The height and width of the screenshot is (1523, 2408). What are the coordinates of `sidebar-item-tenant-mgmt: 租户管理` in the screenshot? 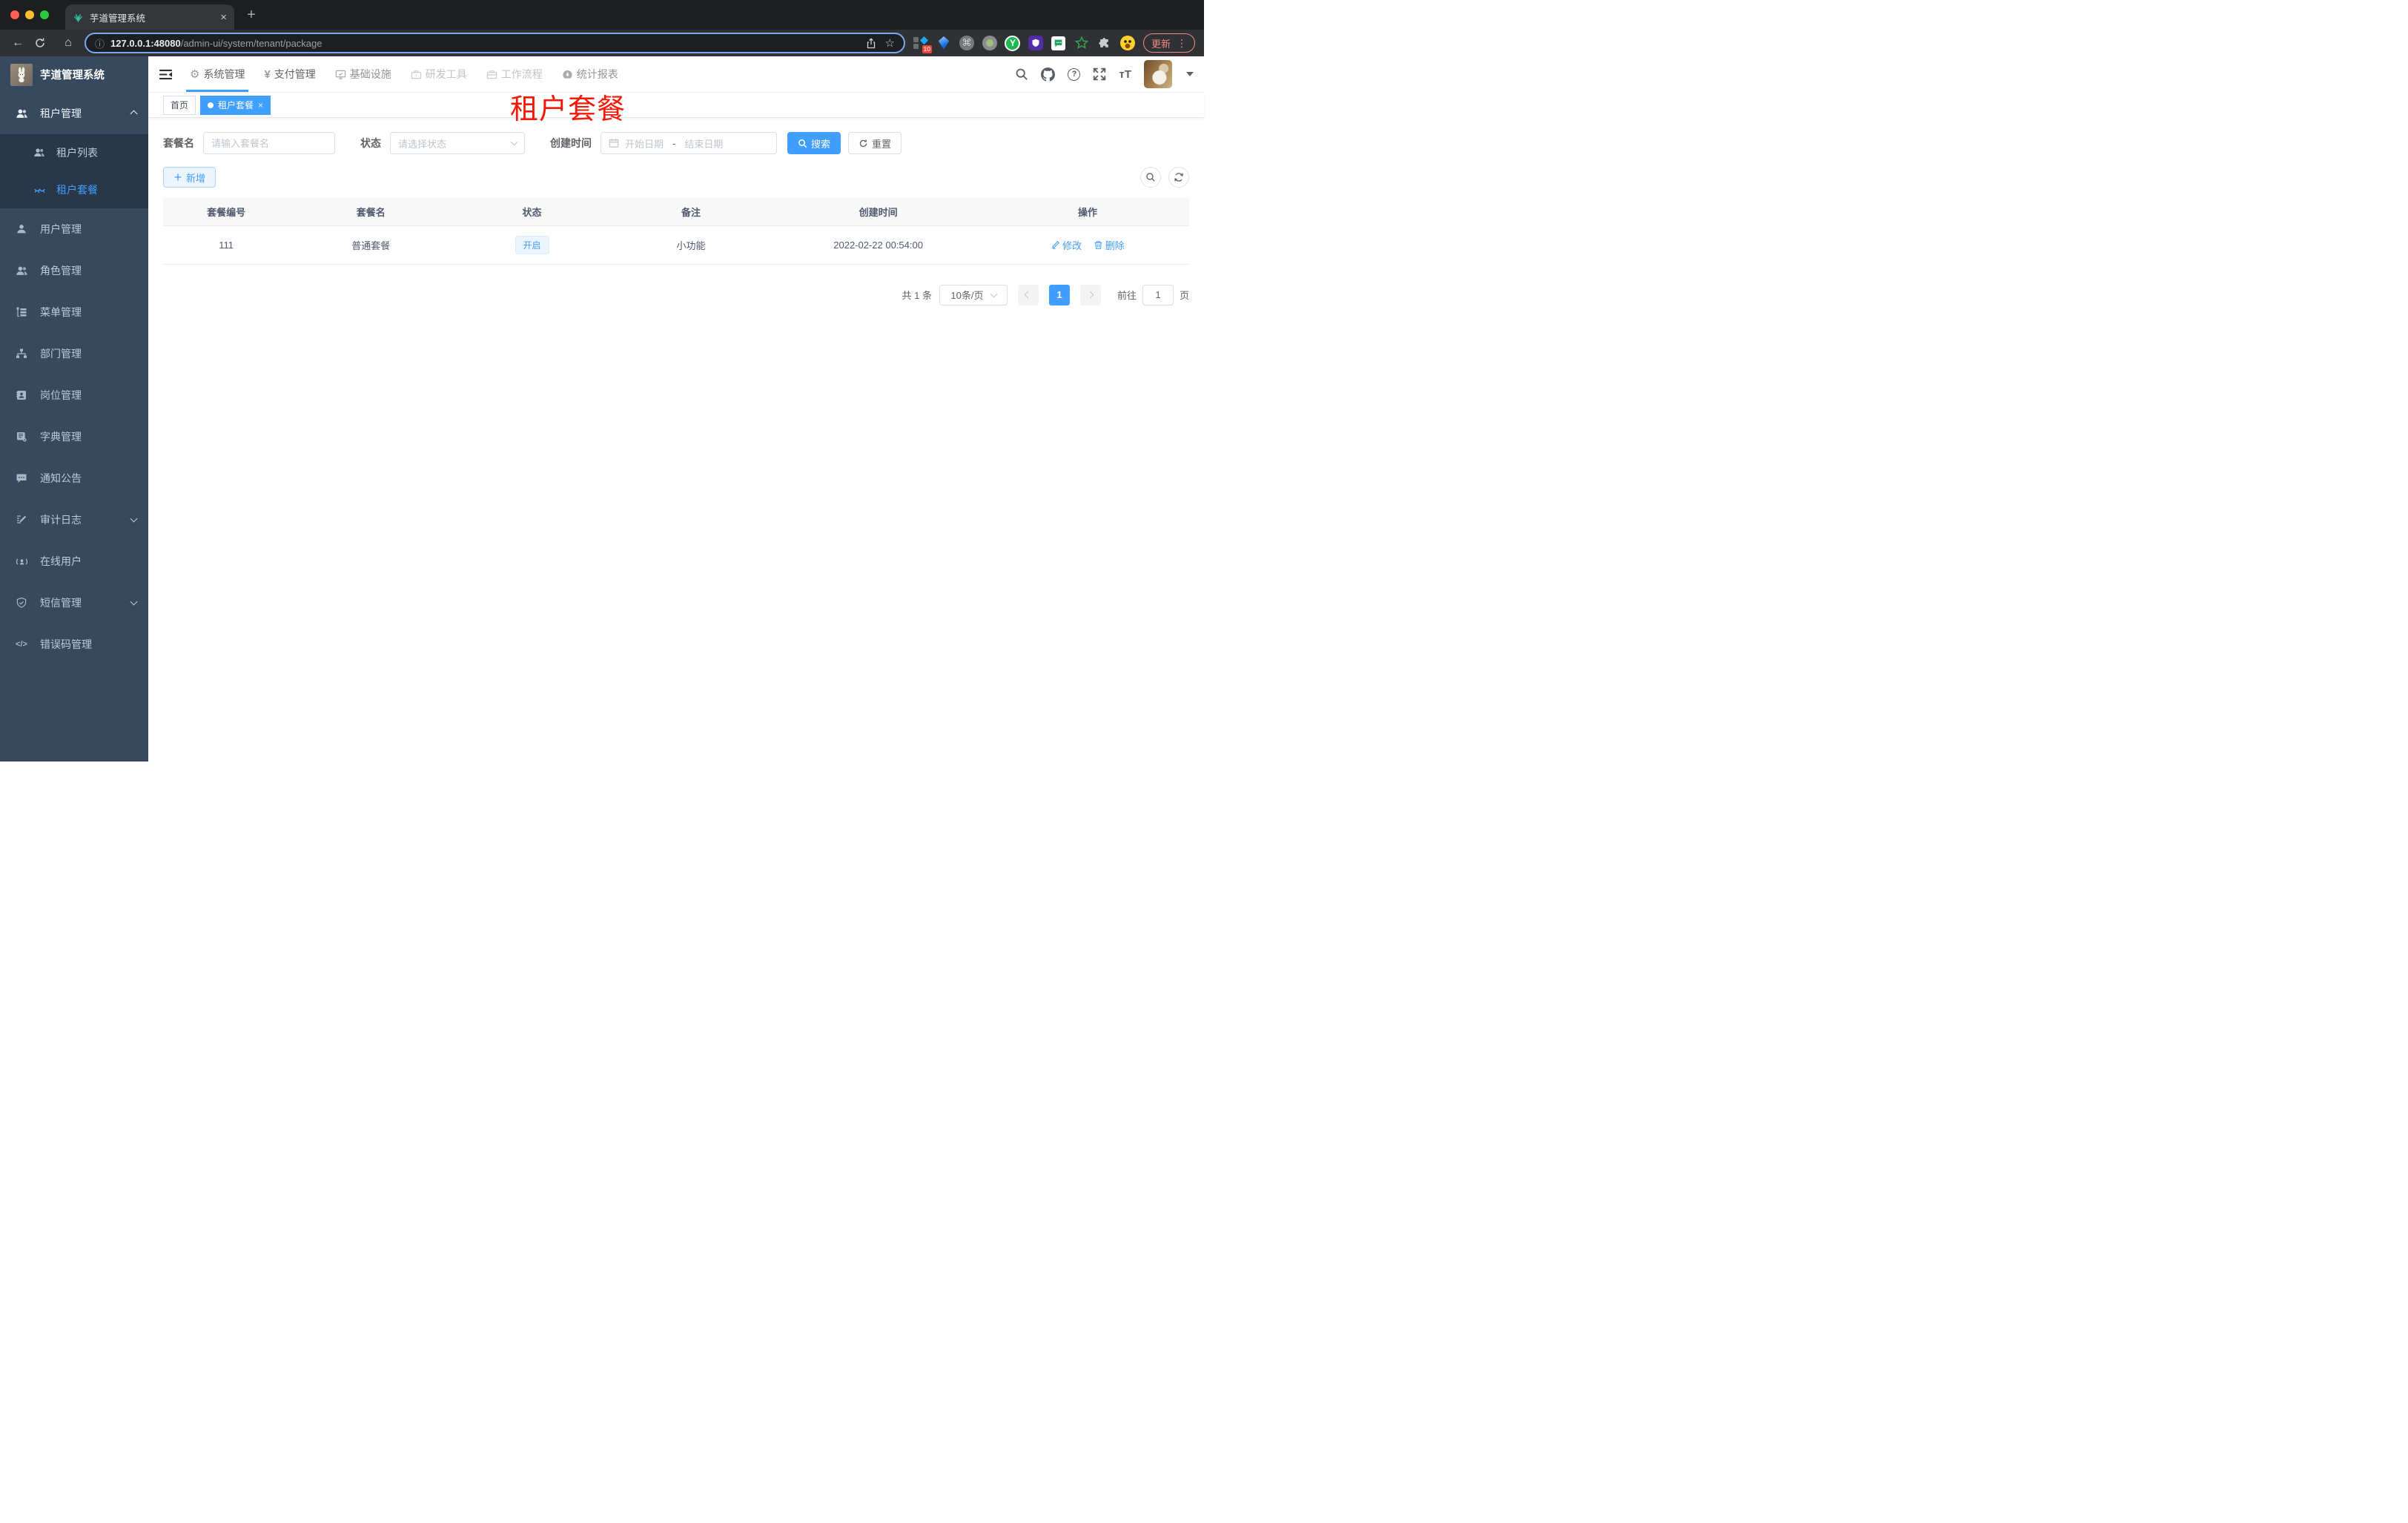 It's located at (74, 114).